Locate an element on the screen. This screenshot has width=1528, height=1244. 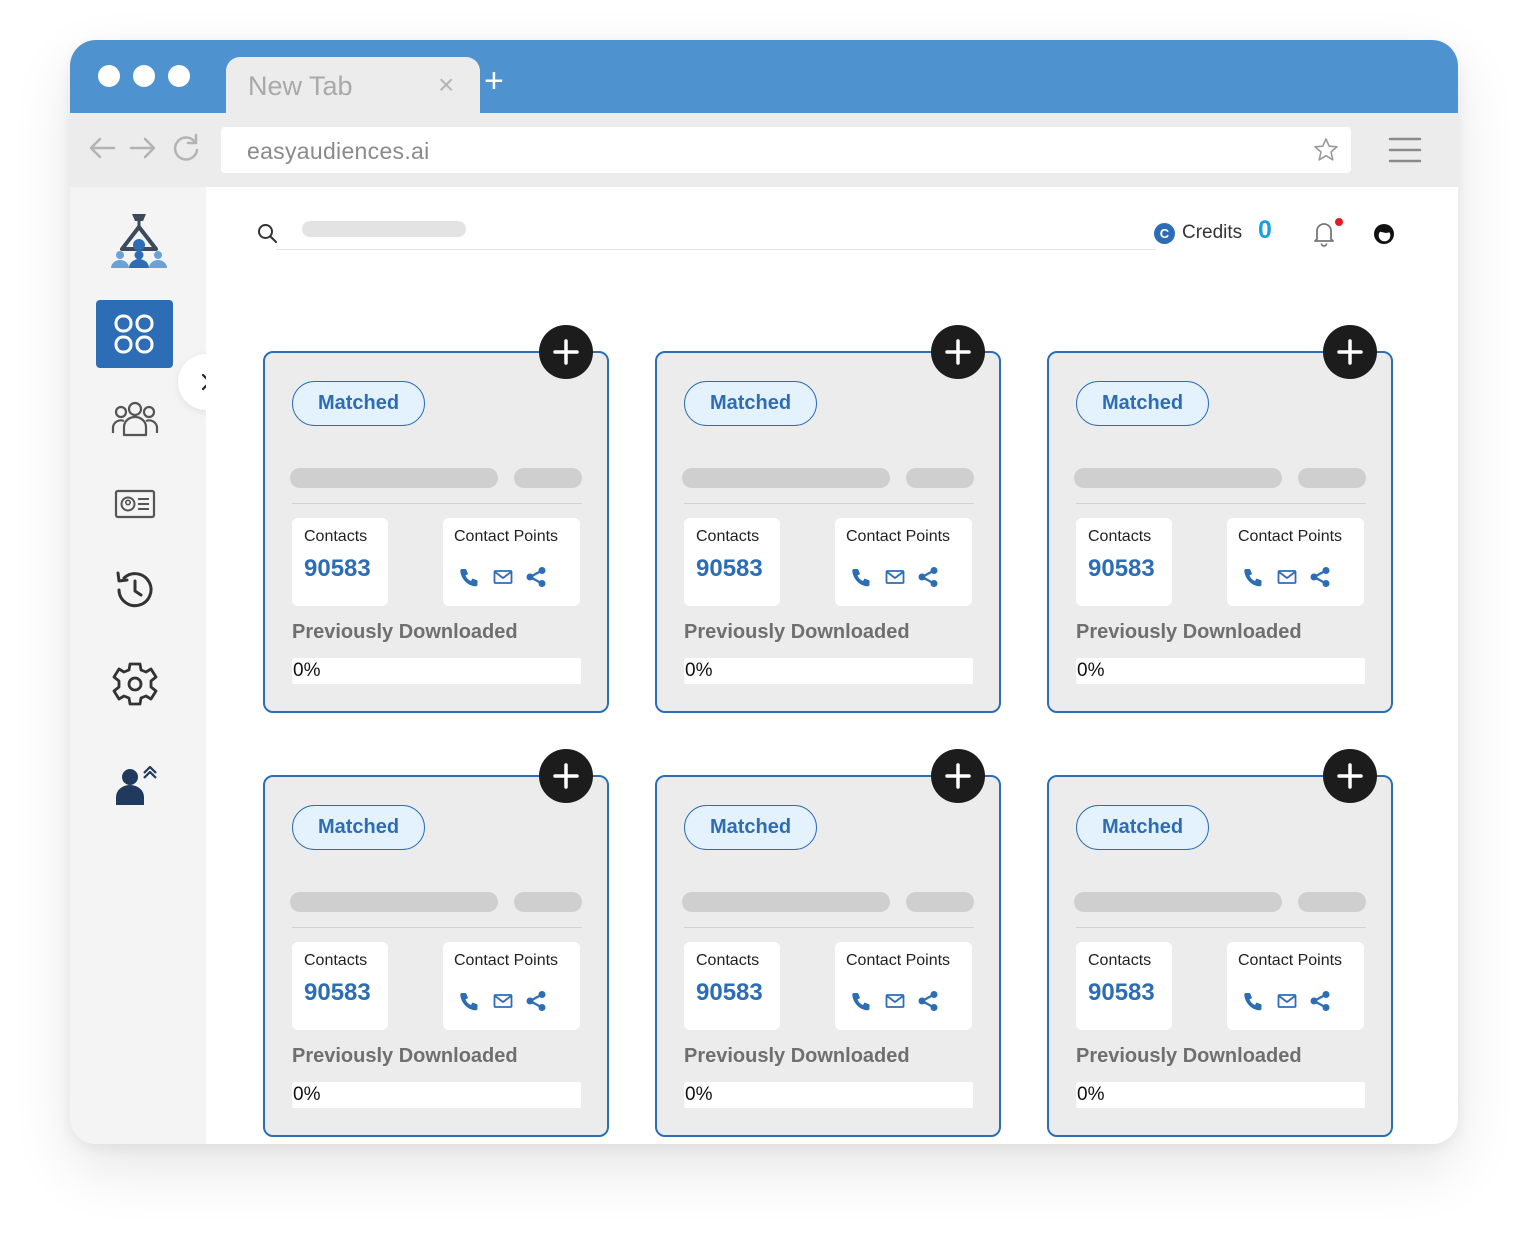
window-dot-close is located at coordinates (109, 76).